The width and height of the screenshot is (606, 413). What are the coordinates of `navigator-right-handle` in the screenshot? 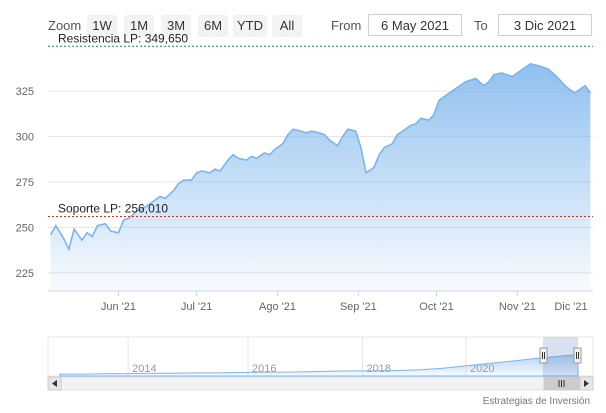 It's located at (577, 355).